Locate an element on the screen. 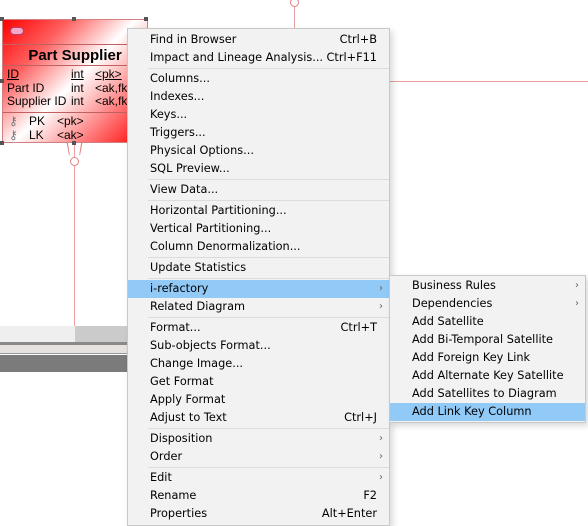 The height and width of the screenshot is (526, 588). menu-item-impact-and-lineage-analysis: Impact and Lineage Analysis... Ctrl+F11 is located at coordinates (258, 58).